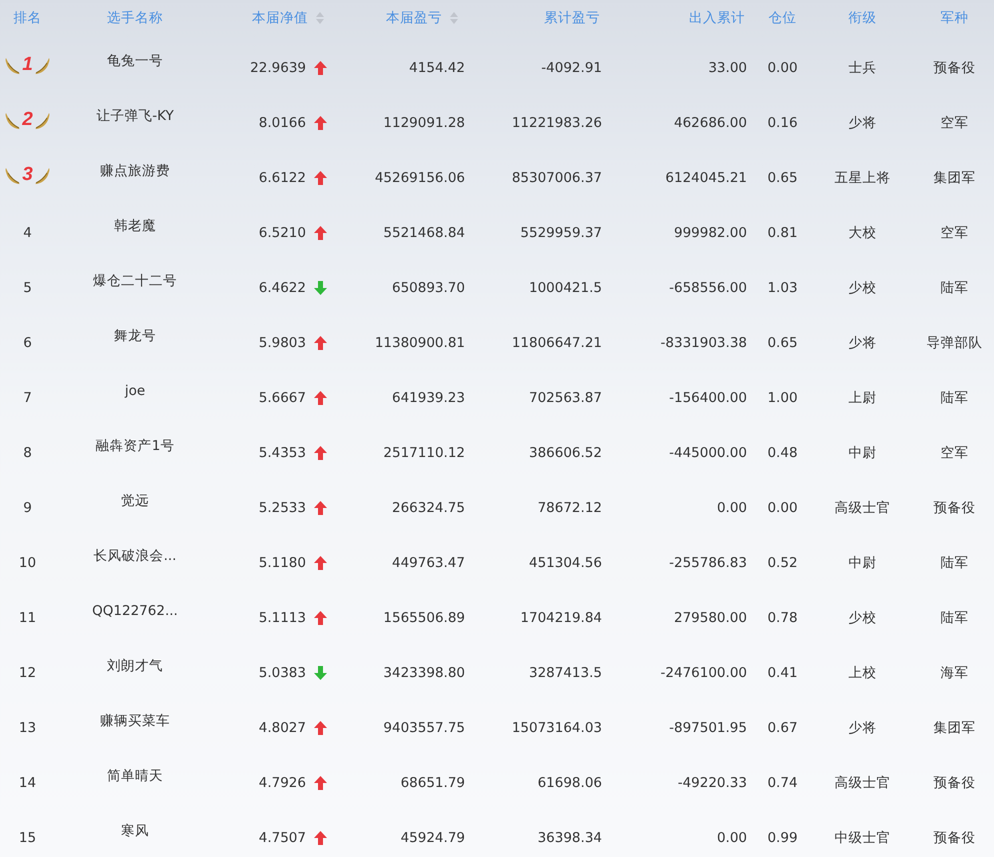 The width and height of the screenshot is (994, 857). What do you see at coordinates (703, 342) in the screenshot?
I see `flow-cell: -8331903.38` at bounding box center [703, 342].